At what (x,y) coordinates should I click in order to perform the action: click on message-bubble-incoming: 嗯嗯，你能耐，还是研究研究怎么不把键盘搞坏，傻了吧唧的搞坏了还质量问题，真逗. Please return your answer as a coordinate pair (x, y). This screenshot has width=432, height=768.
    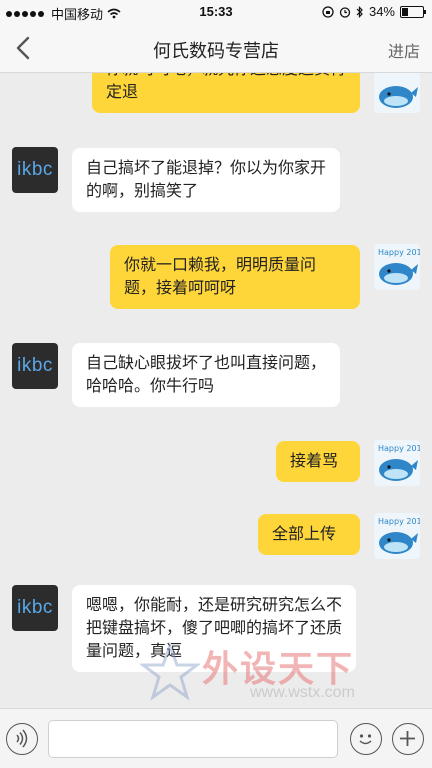
    Looking at the image, I should click on (214, 628).